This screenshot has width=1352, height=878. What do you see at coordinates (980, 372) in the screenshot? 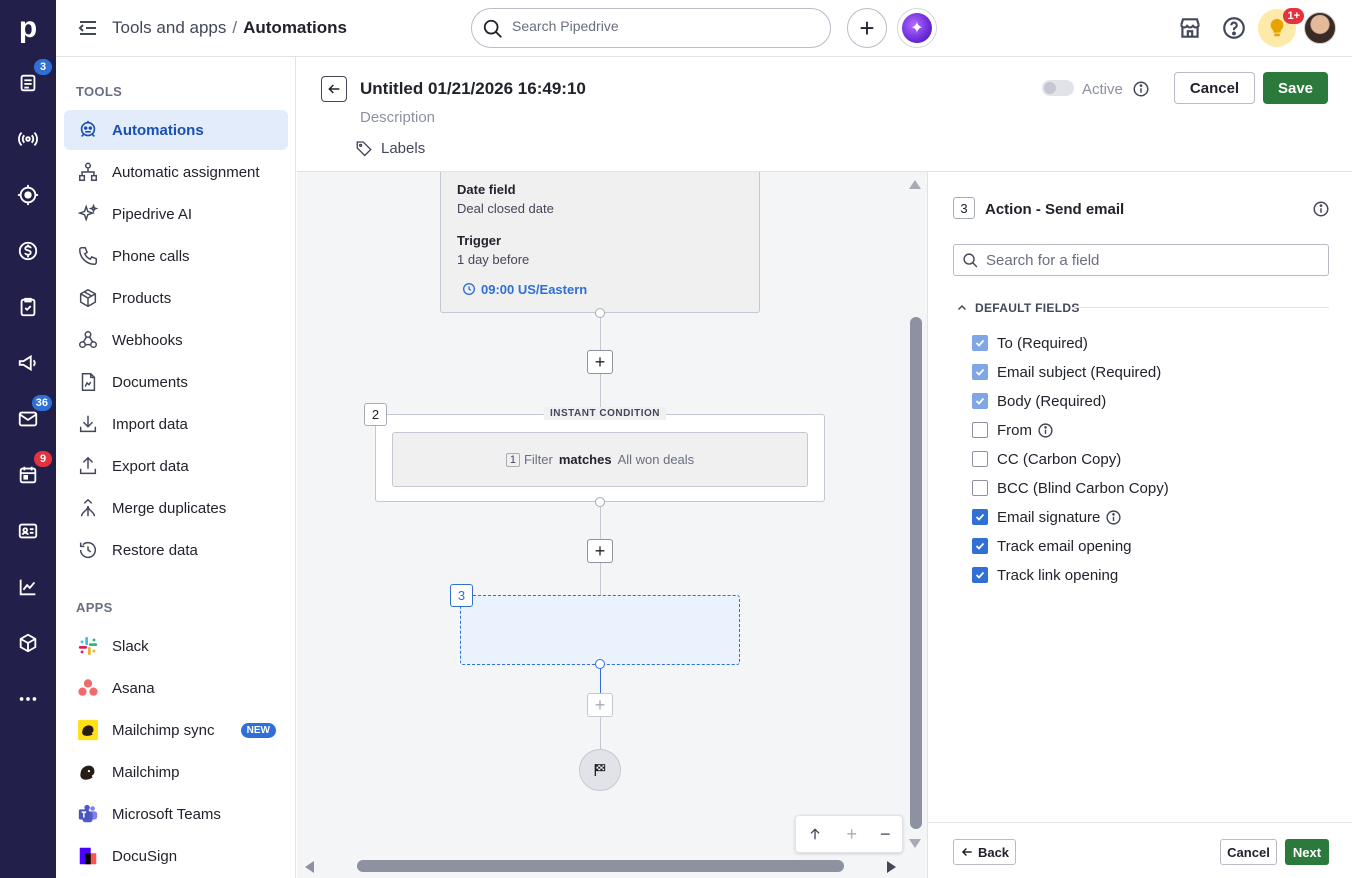
I see `check-icon` at bounding box center [980, 372].